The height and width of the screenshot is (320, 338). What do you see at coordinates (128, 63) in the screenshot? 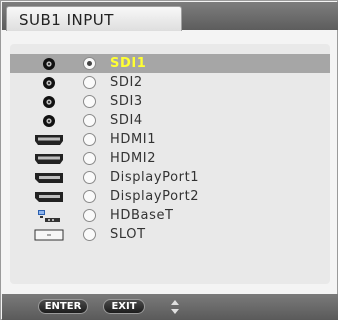
I see `input-option-label: SDI1` at bounding box center [128, 63].